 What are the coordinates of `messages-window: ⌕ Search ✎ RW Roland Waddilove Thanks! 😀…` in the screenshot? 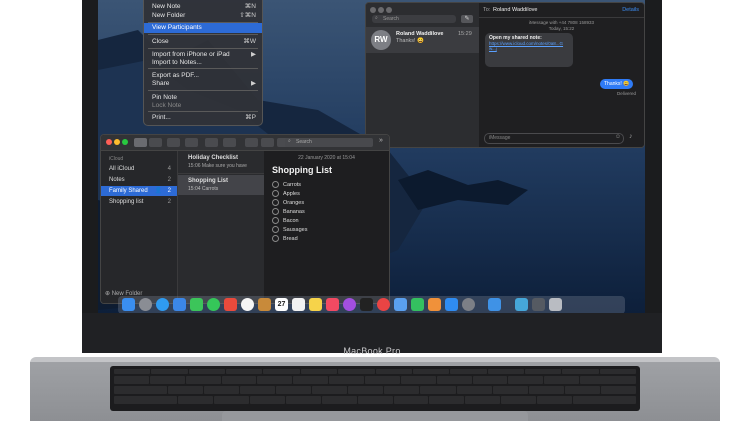 It's located at (505, 75).